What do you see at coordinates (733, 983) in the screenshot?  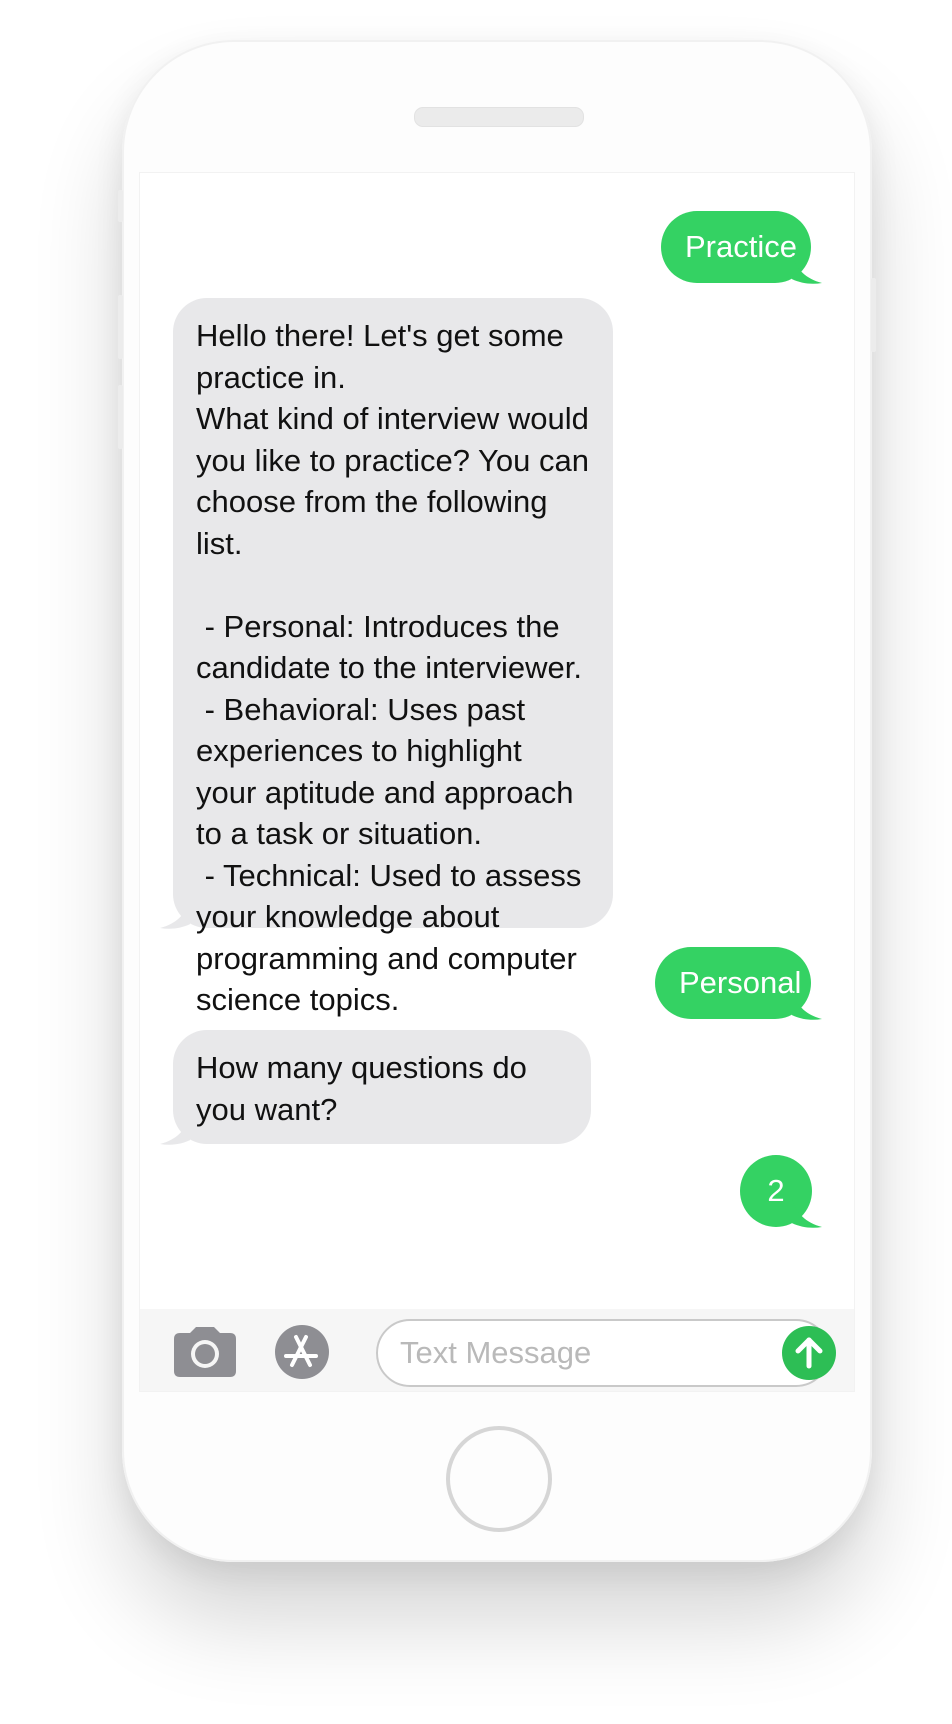 I see `outgoing-message: Personal` at bounding box center [733, 983].